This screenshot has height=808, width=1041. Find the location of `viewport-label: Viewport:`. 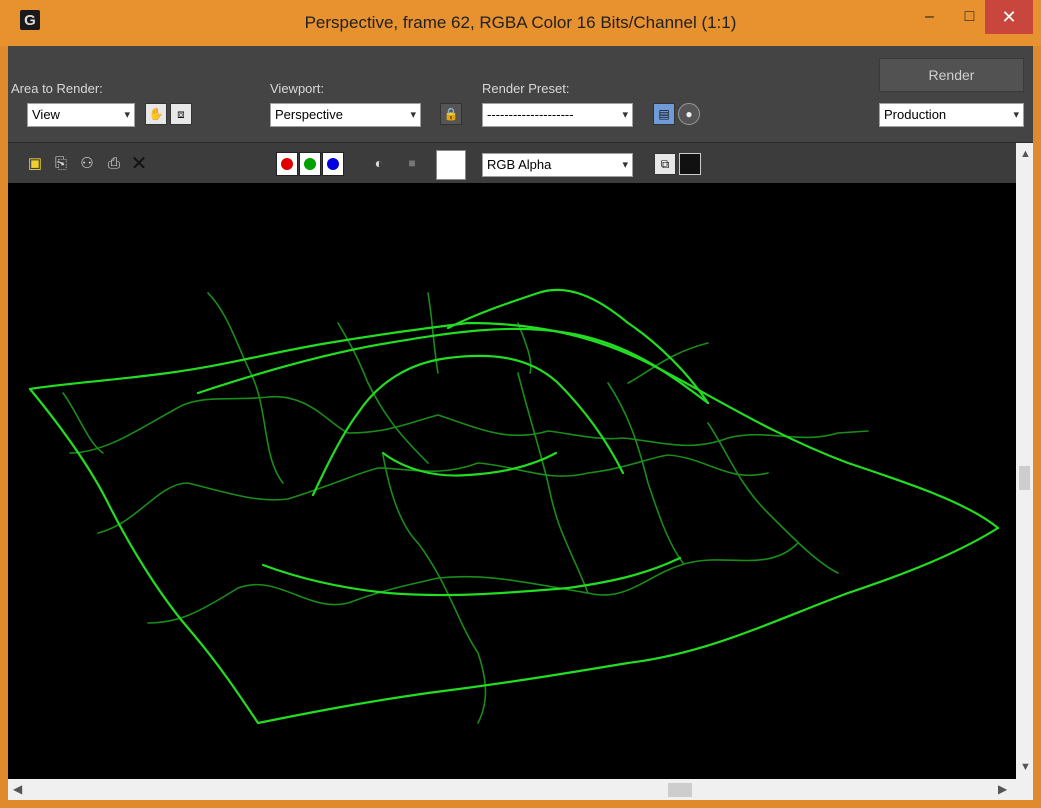

viewport-label: Viewport: is located at coordinates (297, 88).